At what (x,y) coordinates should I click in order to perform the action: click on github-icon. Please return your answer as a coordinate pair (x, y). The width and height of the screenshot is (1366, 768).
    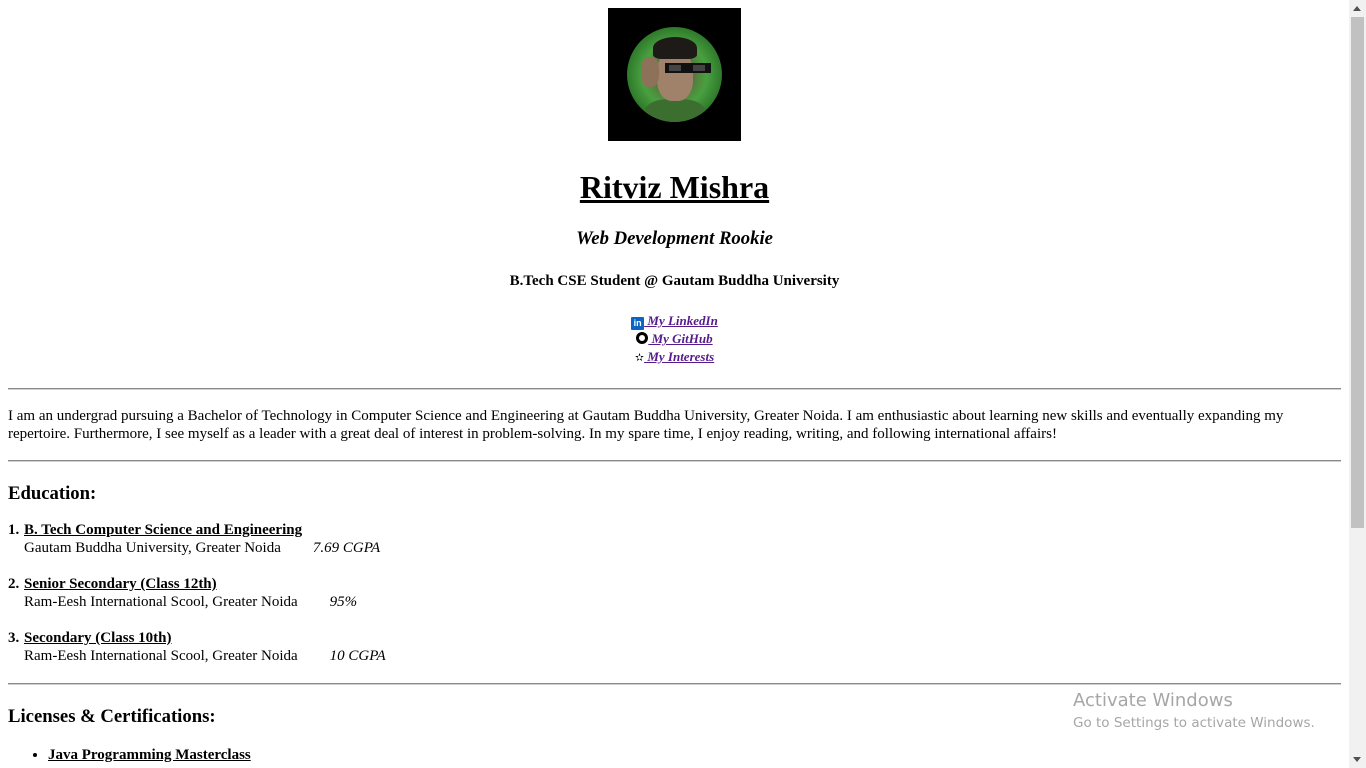
    Looking at the image, I should click on (642, 338).